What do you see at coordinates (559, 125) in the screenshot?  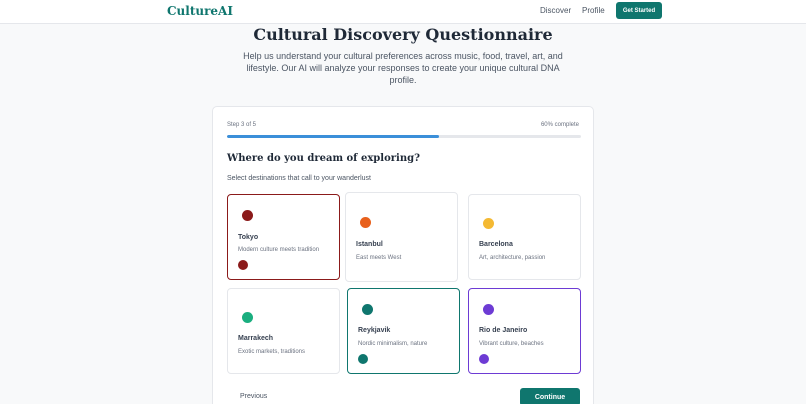 I see `progress-percent: 60% complete` at bounding box center [559, 125].